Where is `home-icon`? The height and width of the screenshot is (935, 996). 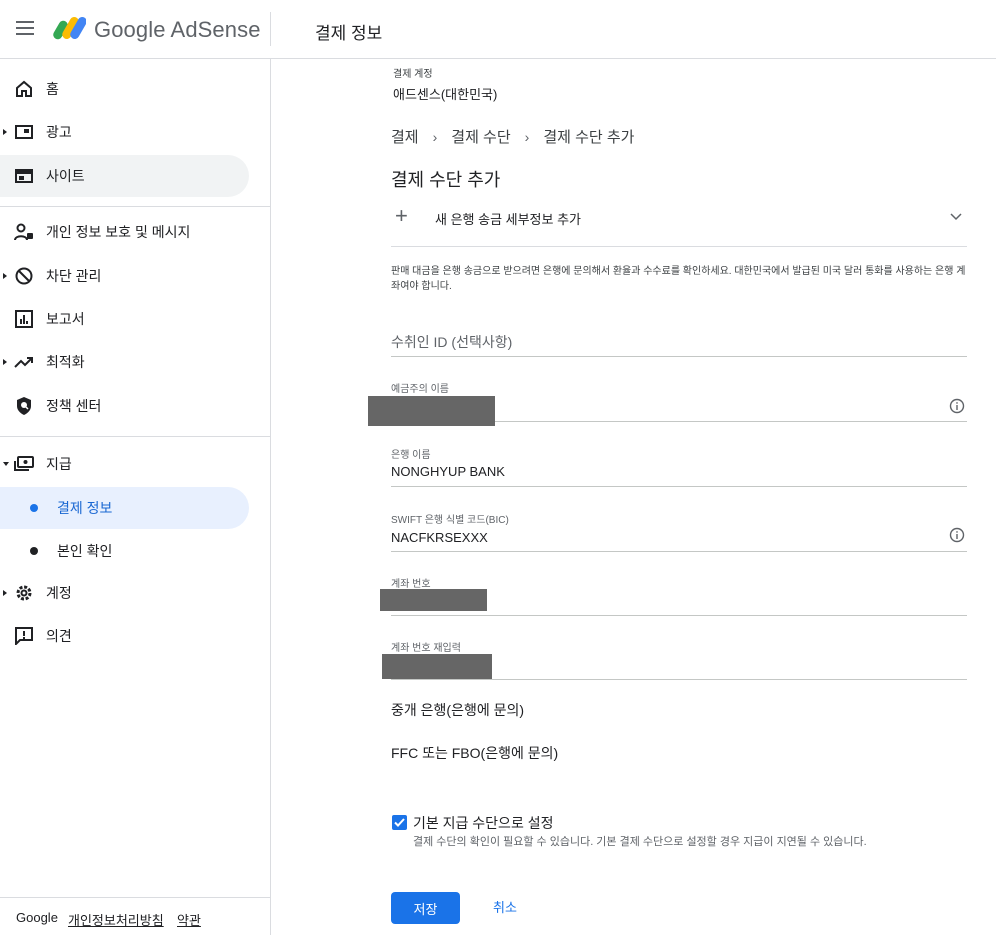 home-icon is located at coordinates (24, 89).